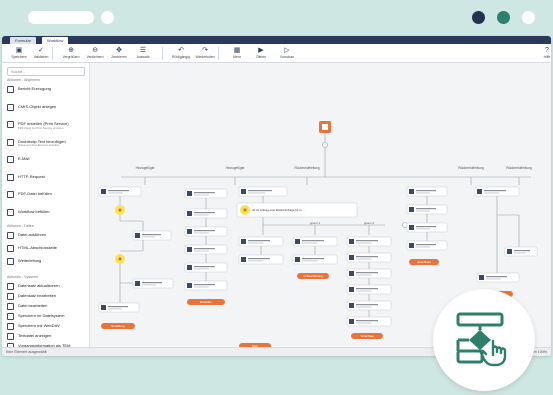 The image size is (553, 395). What do you see at coordinates (107, 17) in the screenshot?
I see `address-dot` at bounding box center [107, 17].